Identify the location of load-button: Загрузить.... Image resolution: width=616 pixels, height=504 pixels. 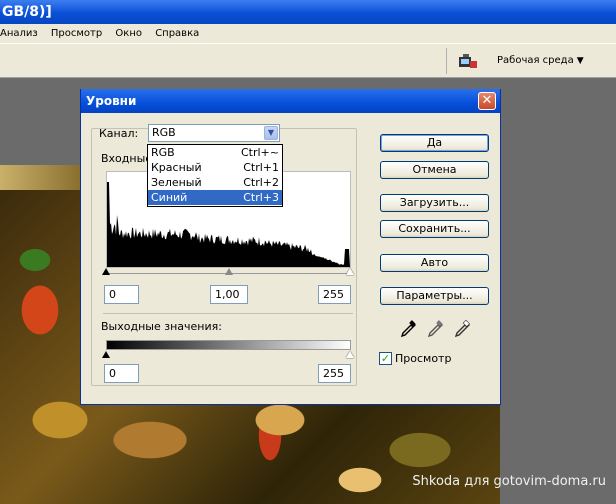
(434, 203).